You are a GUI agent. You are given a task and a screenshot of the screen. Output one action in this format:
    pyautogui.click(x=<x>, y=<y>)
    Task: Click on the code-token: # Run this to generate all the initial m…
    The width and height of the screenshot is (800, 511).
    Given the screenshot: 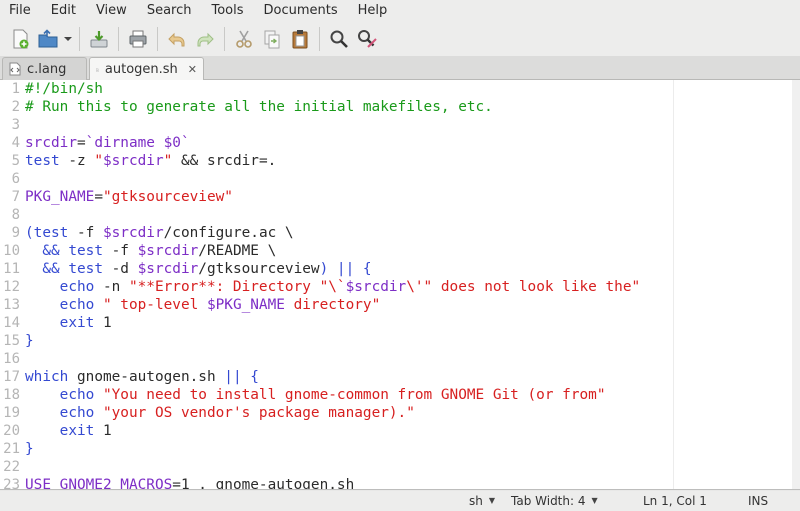 What is the action you would take?
    pyautogui.click(x=259, y=107)
    